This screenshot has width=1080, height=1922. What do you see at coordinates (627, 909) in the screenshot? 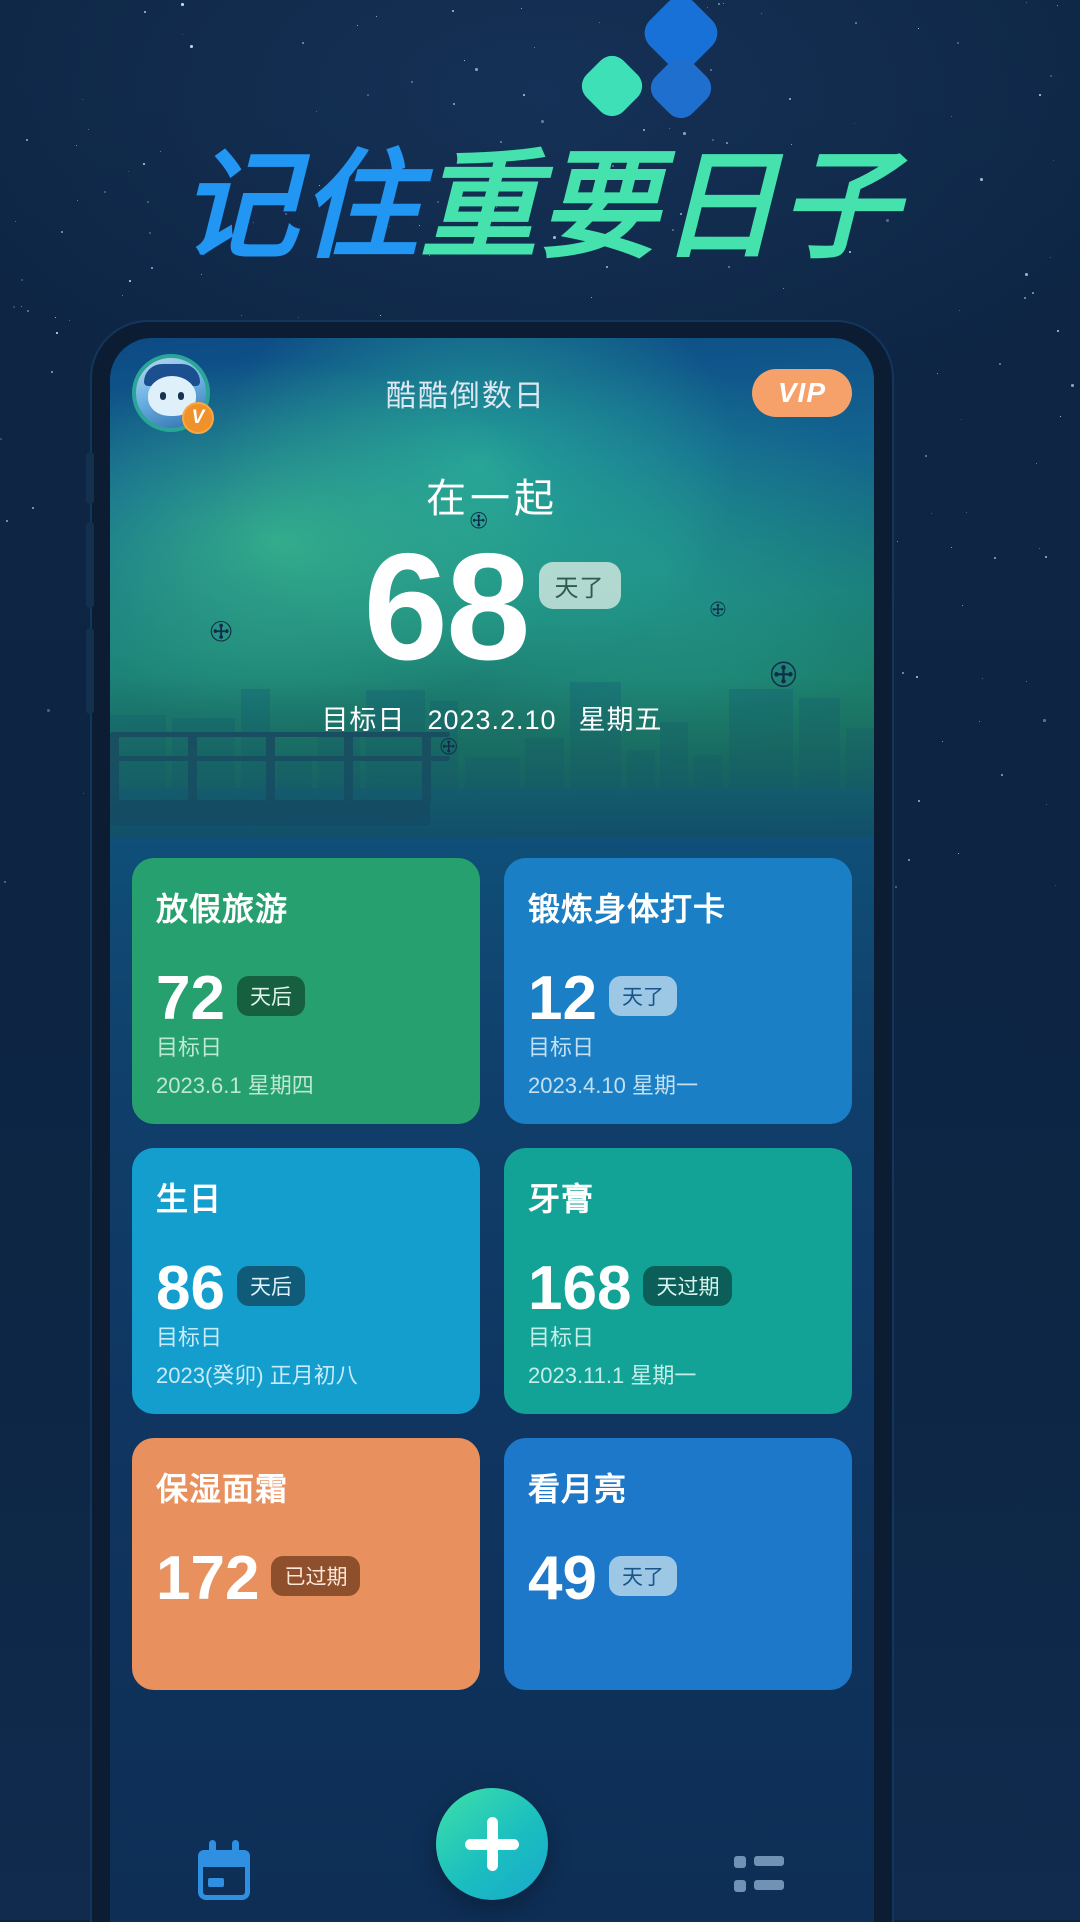
I see `card-title: 锻炼身体打卡` at bounding box center [627, 909].